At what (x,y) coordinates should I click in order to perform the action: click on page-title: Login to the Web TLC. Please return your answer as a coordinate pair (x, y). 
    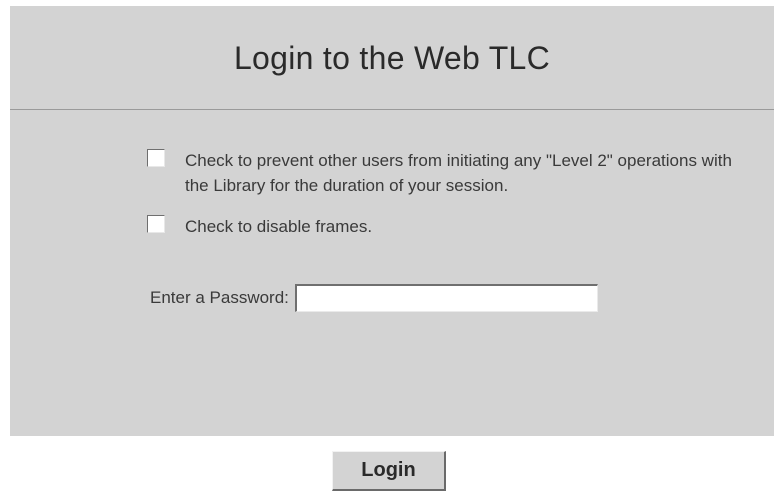
    Looking at the image, I should click on (392, 58).